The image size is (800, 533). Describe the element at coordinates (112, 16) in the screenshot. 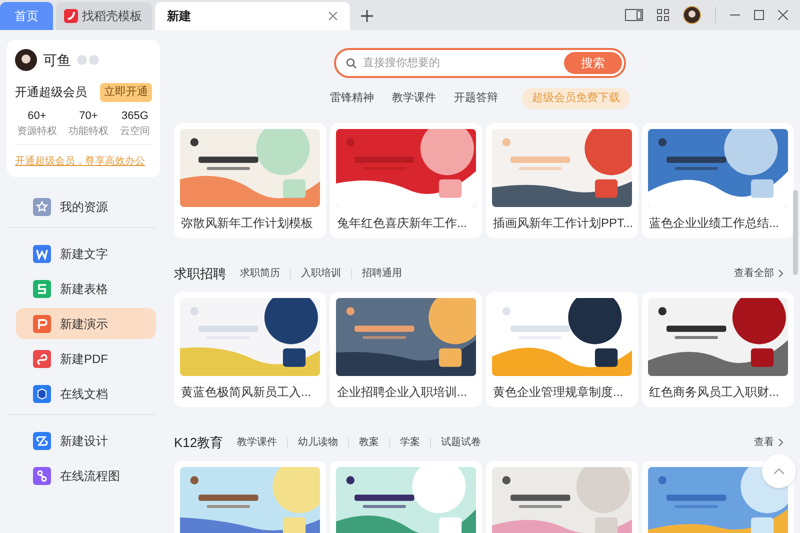

I see `tab-label: 找稻壳模板` at that location.